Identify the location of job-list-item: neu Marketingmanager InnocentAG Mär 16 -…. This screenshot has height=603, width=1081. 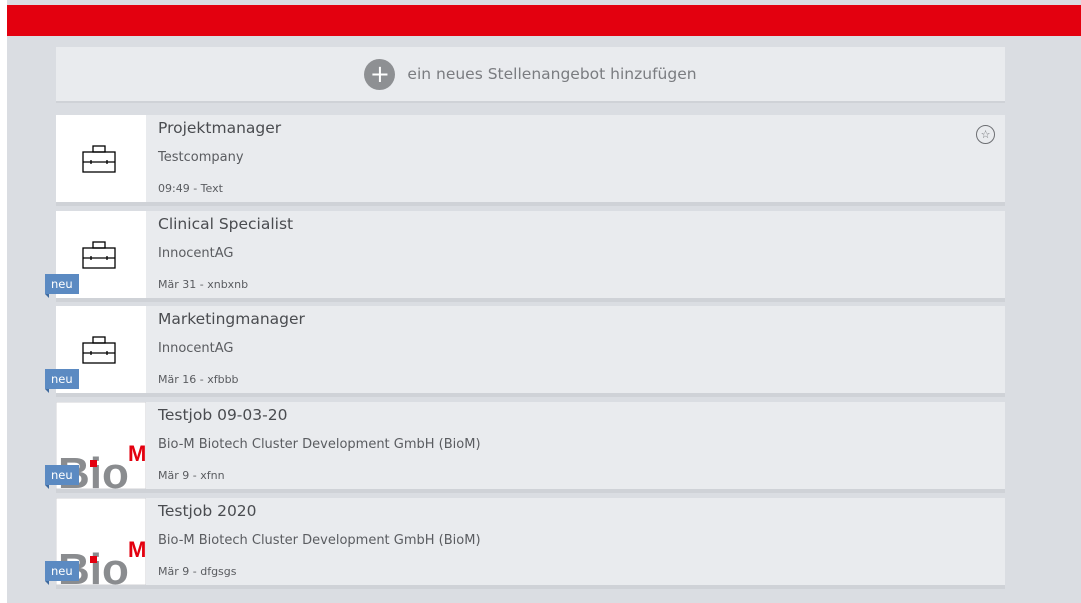
(525, 351).